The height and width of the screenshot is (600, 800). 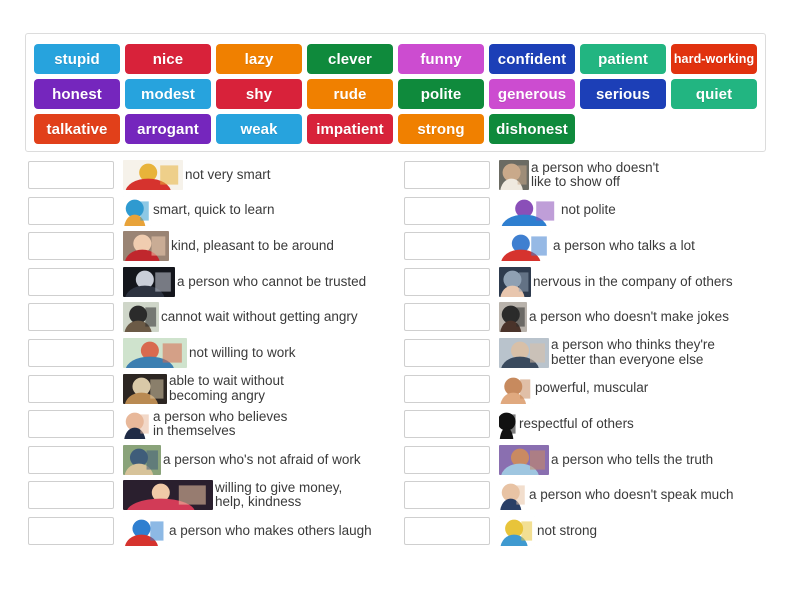 I want to click on match-row: not polite, so click(x=596, y=210).